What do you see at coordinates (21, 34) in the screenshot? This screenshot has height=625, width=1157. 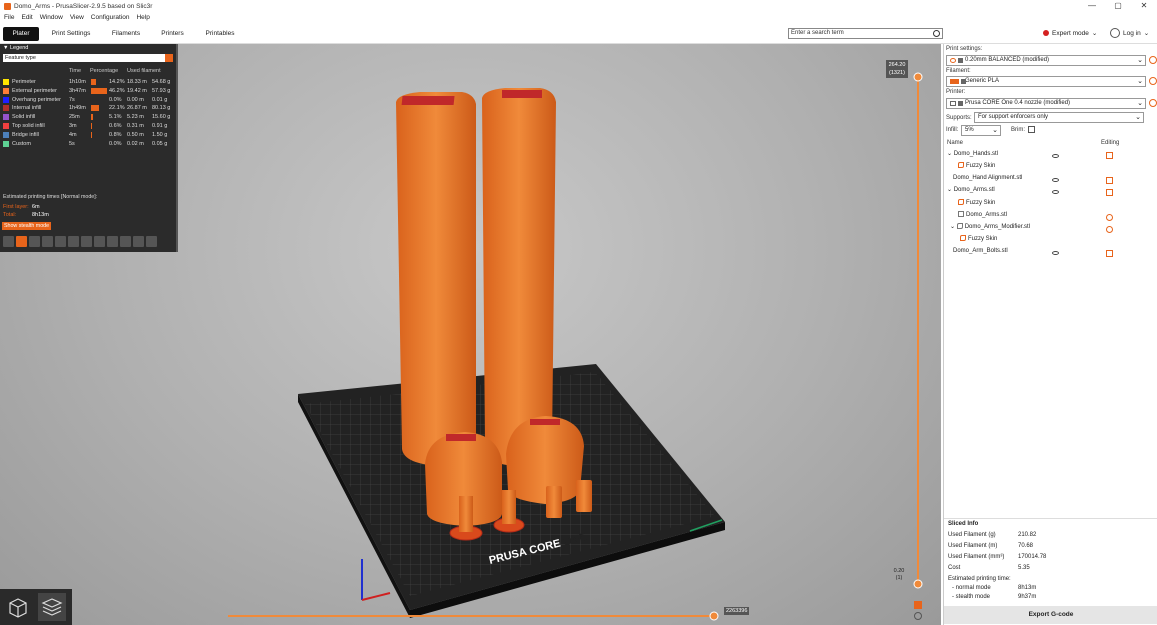 I see `tab-plater: Plater` at bounding box center [21, 34].